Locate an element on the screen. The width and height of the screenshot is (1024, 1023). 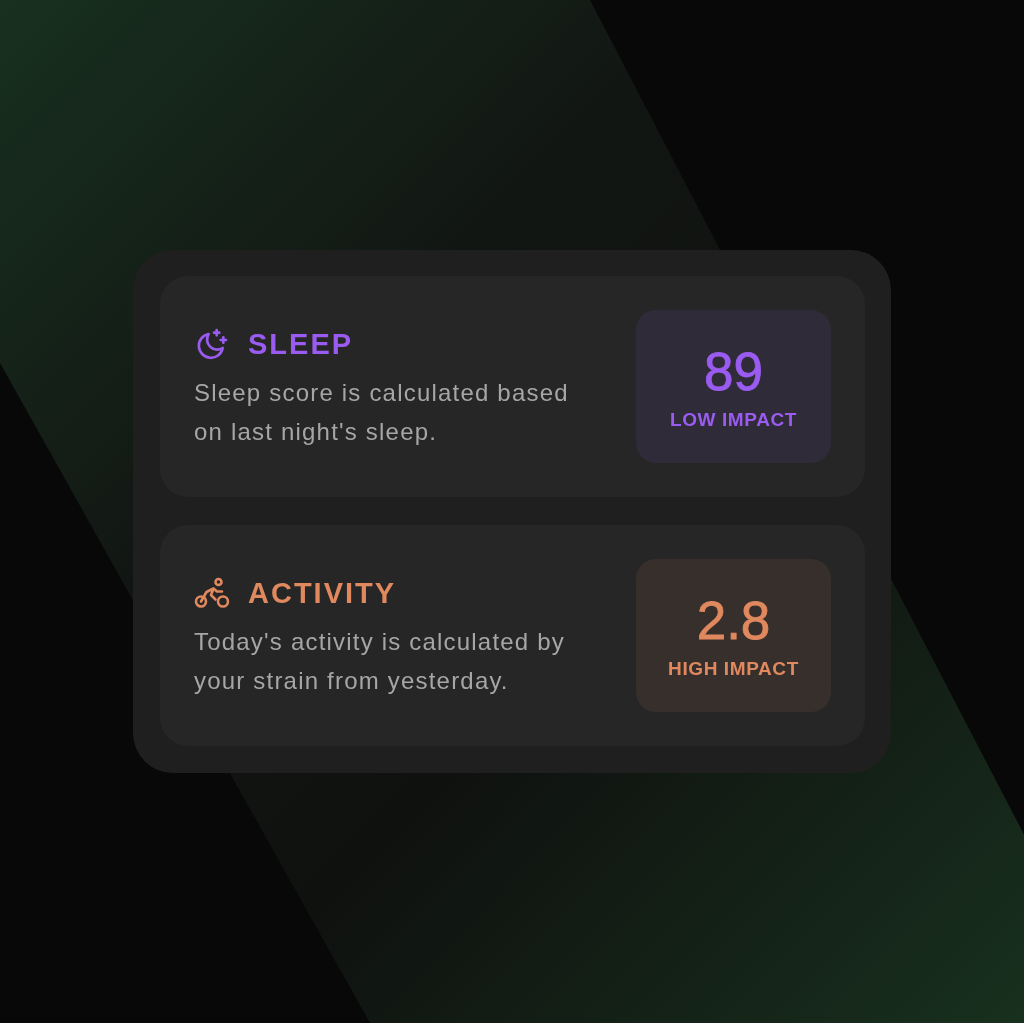
card-description: Today's activity is calculated by your strain from yesterday. is located at coordinates (380, 661).